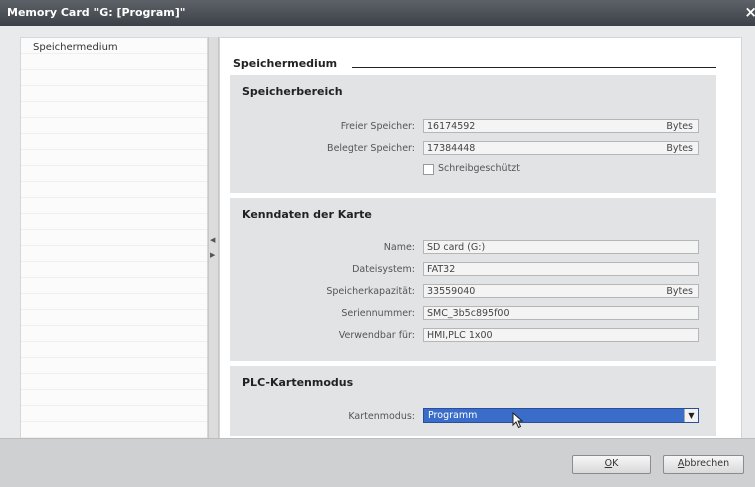  Describe the element at coordinates (96, 12) in the screenshot. I see `window-title: Memory Card "G: [Program]"` at that location.